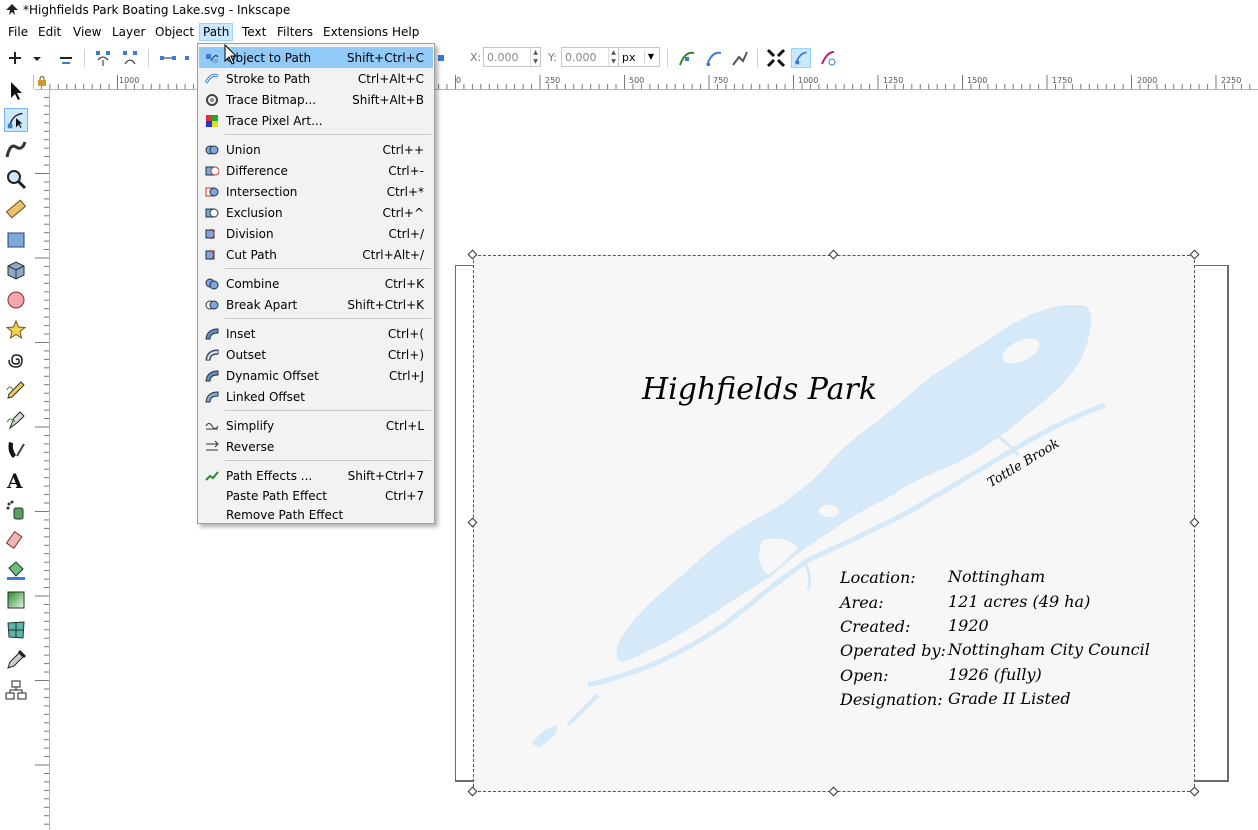  What do you see at coordinates (16, 91) in the screenshot?
I see `selector-tool-icon` at bounding box center [16, 91].